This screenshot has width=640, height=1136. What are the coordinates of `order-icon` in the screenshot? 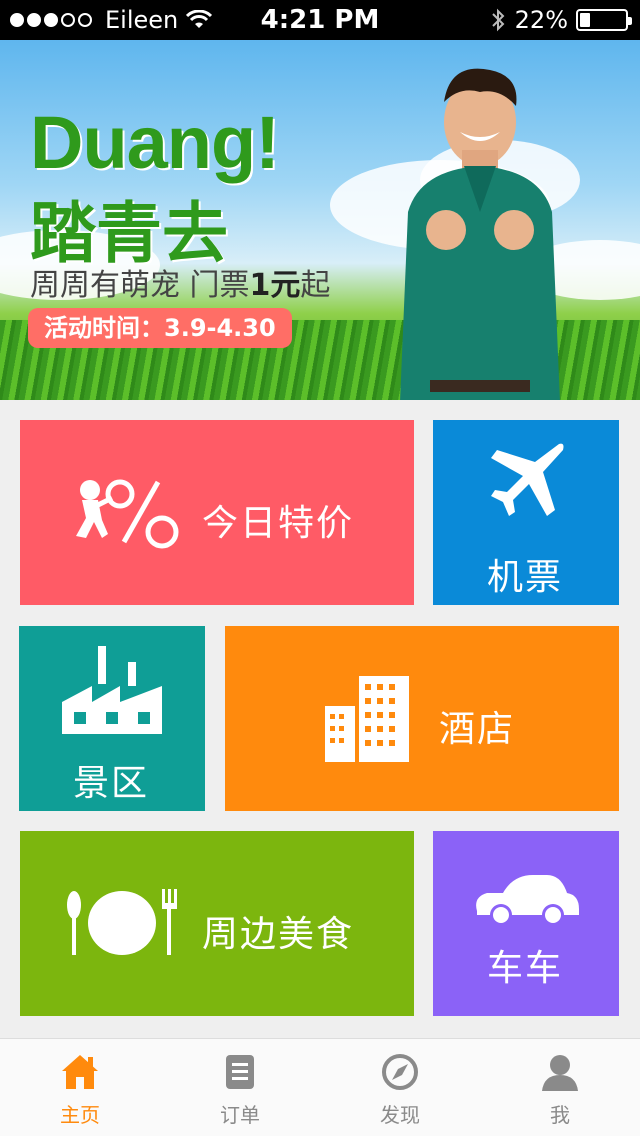 It's located at (240, 1072).